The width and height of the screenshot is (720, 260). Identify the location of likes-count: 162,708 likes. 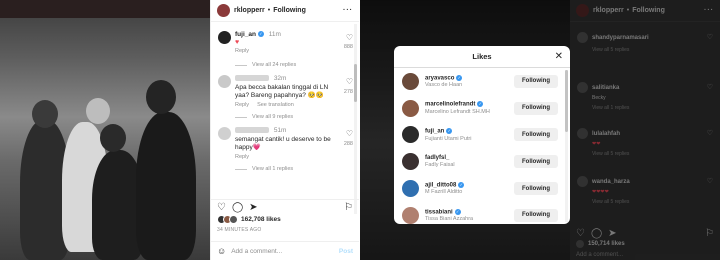
(261, 219).